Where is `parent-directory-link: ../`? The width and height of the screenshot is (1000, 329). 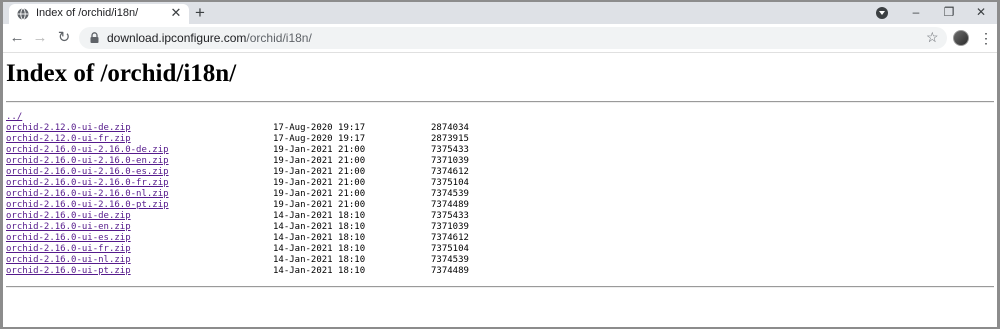 parent-directory-link: ../ is located at coordinates (14, 117).